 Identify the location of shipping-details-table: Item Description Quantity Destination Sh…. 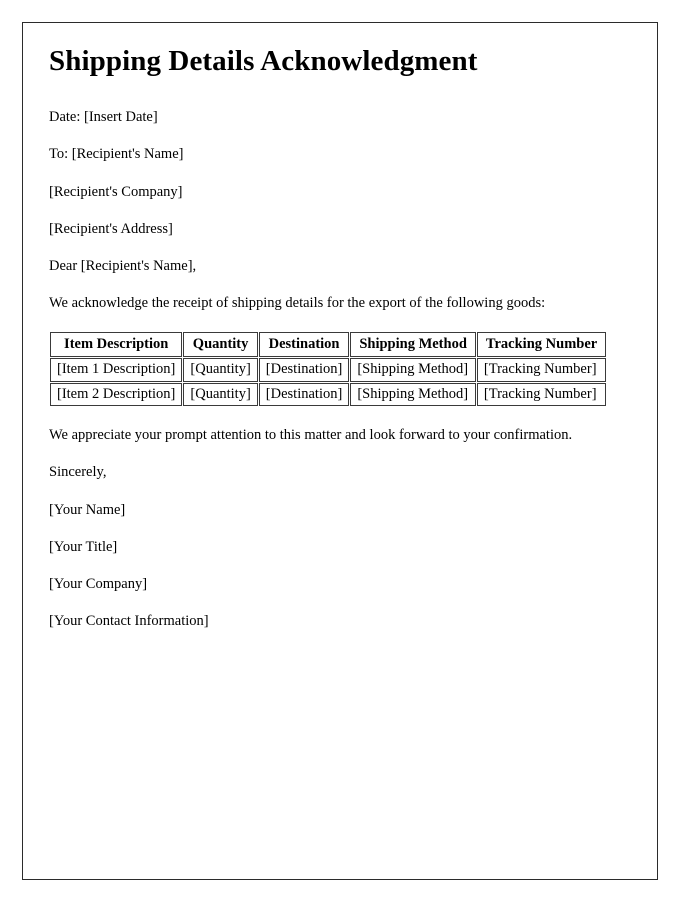
(328, 369).